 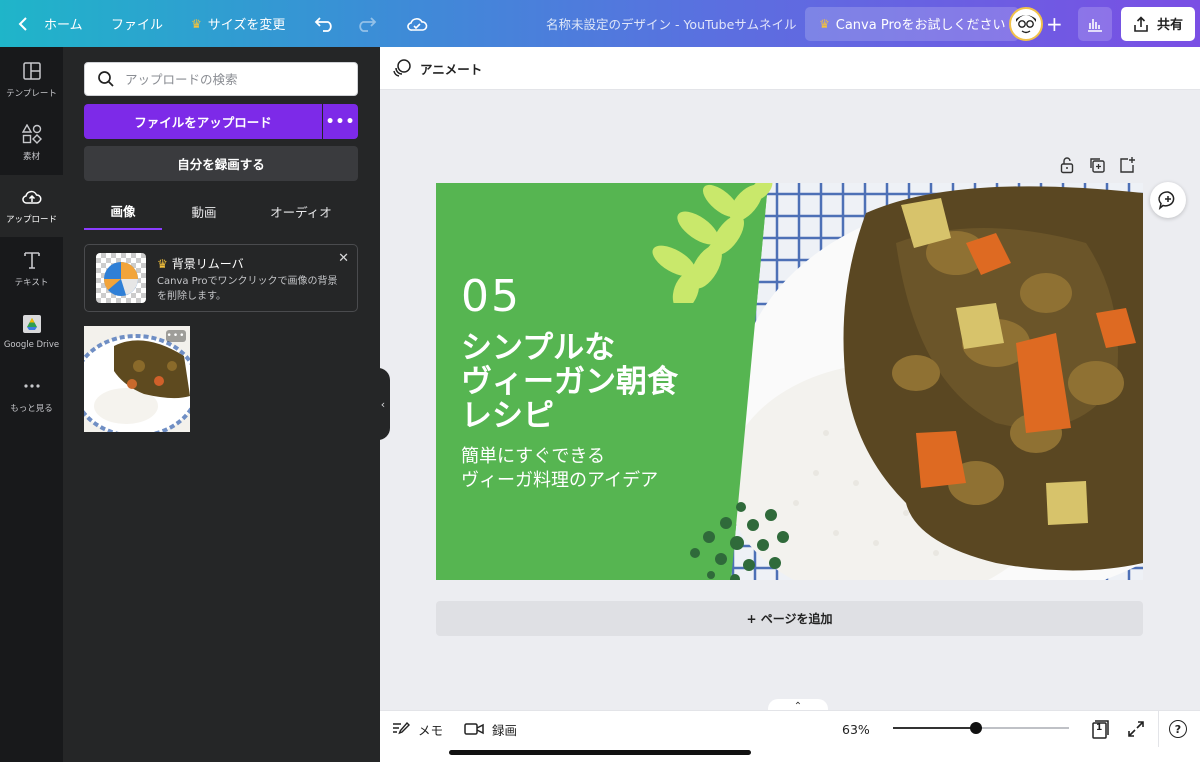 I want to click on rail-item-elements: 素材, so click(x=31, y=143).